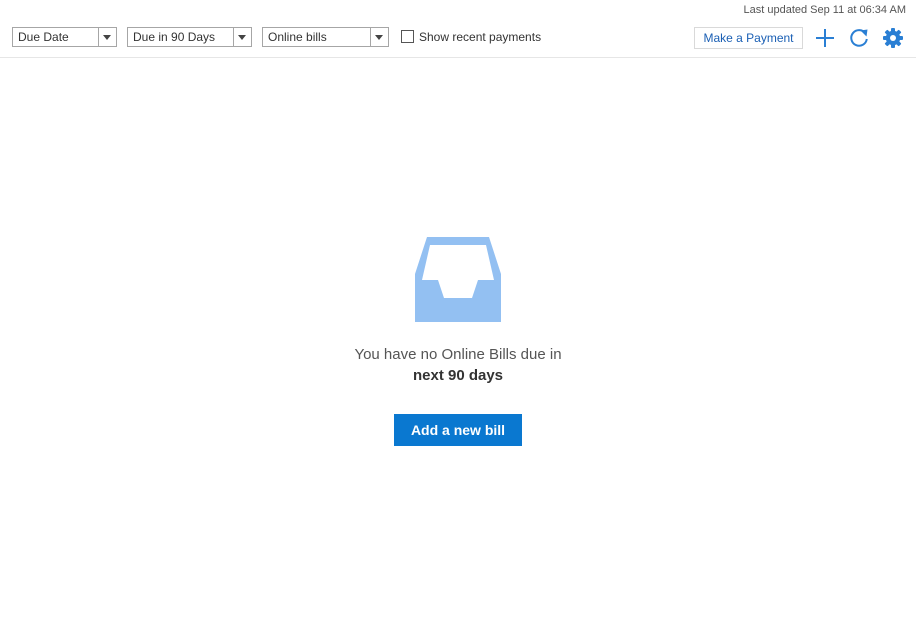 This screenshot has width=916, height=626. What do you see at coordinates (458, 375) in the screenshot?
I see `empty-state-message-line2: next 90 days` at bounding box center [458, 375].